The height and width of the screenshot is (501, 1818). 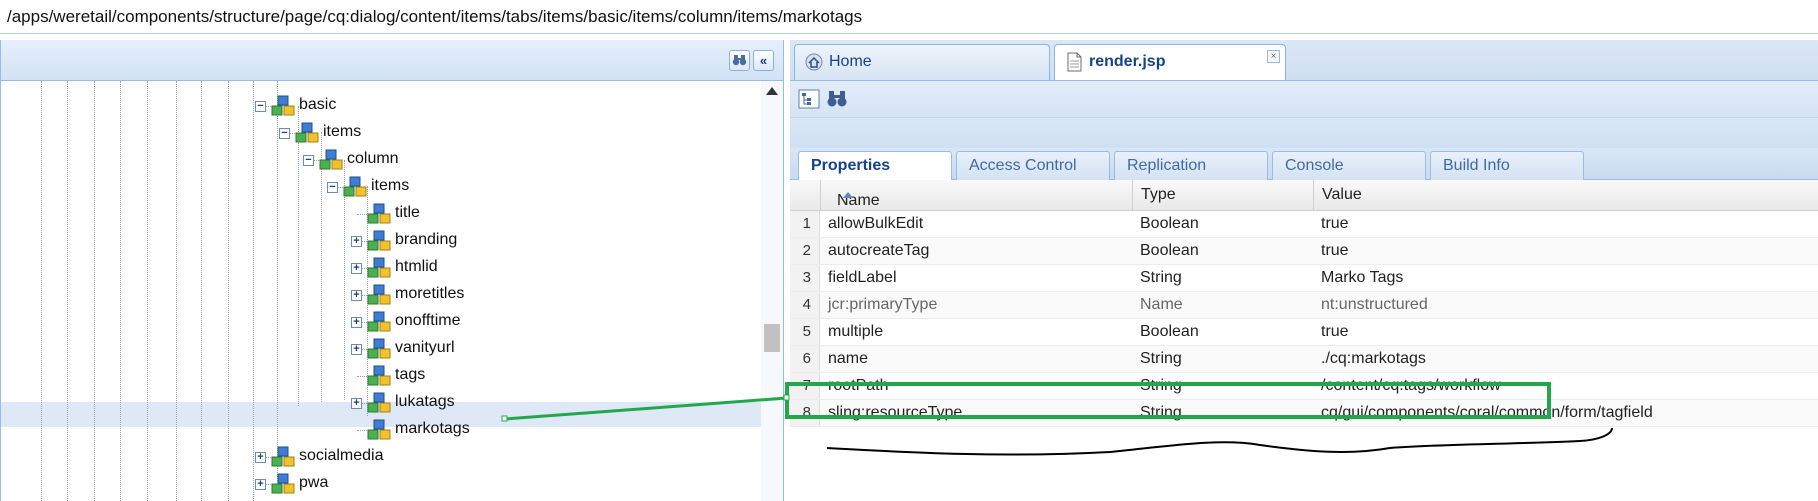 What do you see at coordinates (1304, 359) in the screenshot?
I see `table-row: 6 name String ./cq:markotags` at bounding box center [1304, 359].